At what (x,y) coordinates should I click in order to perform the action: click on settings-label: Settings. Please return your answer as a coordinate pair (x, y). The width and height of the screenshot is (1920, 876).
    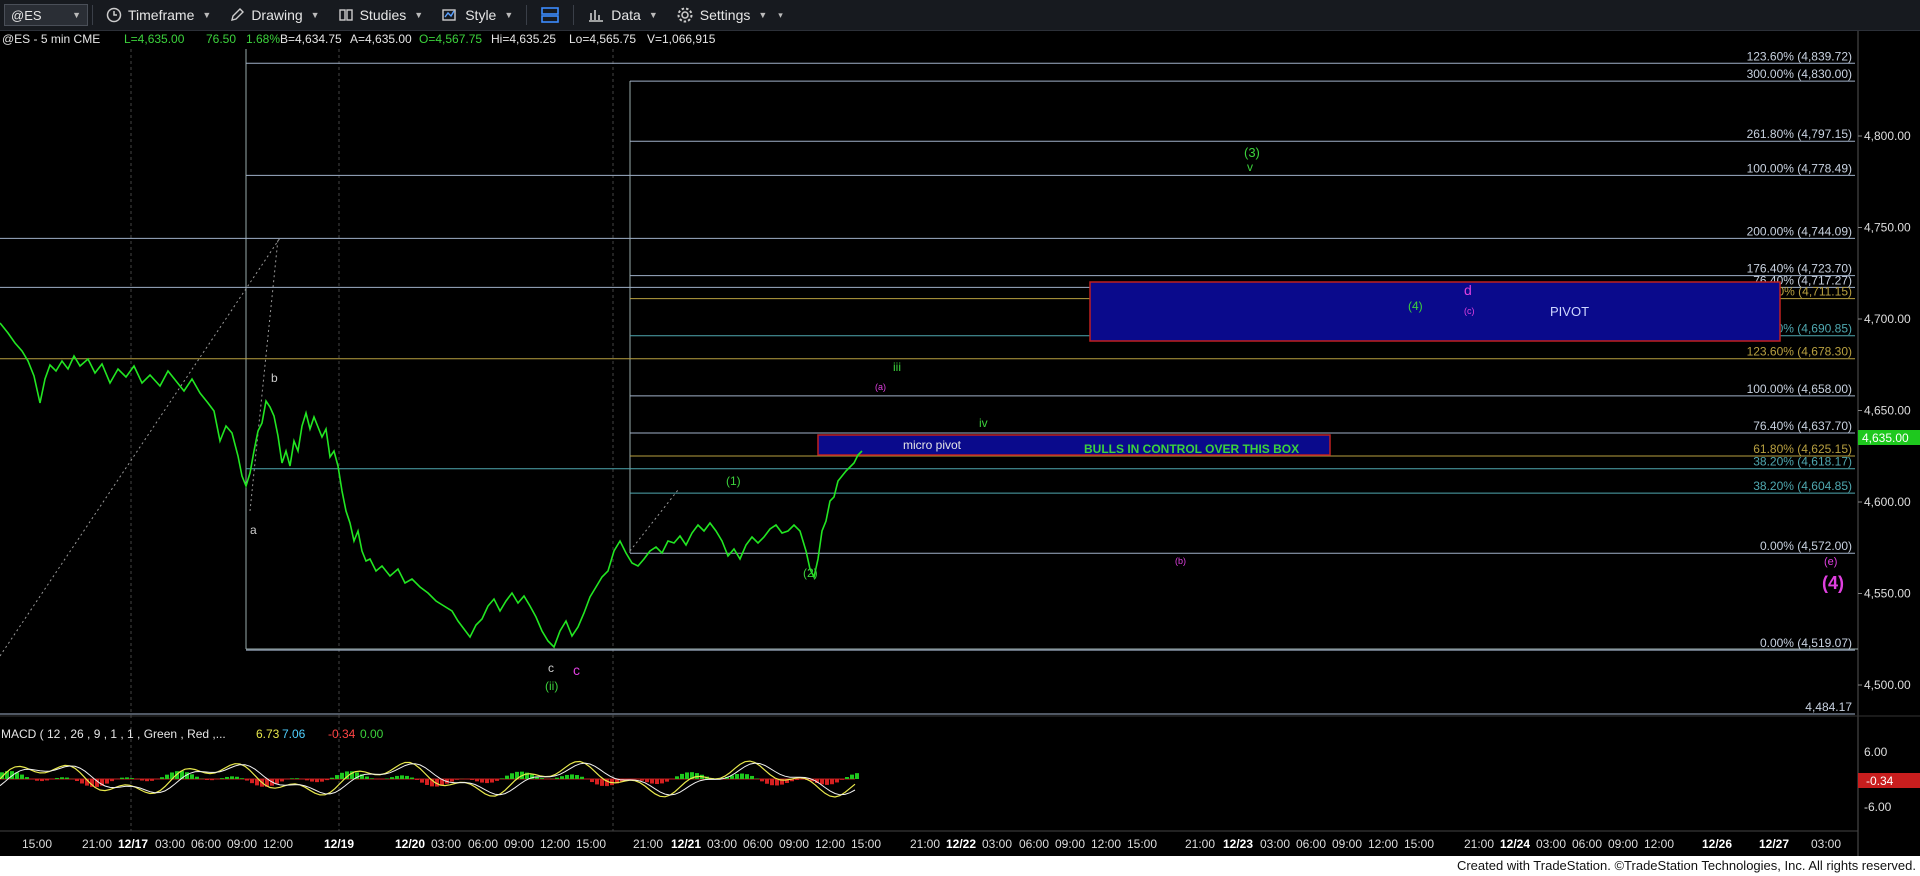
    Looking at the image, I should click on (725, 15).